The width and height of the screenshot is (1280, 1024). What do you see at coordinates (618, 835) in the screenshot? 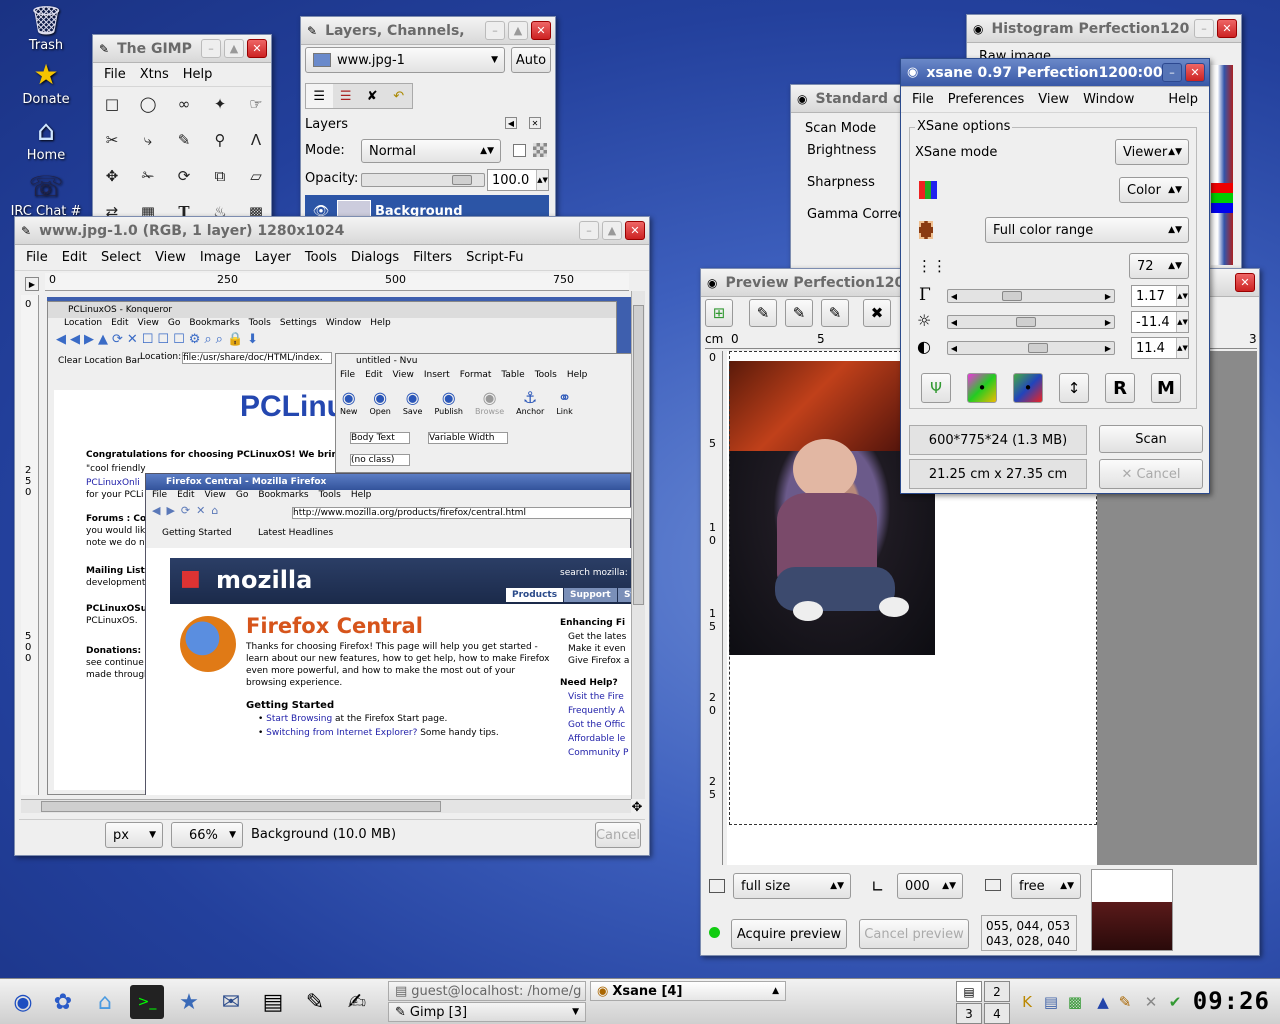
I see `cancel-button: Cancel` at bounding box center [618, 835].